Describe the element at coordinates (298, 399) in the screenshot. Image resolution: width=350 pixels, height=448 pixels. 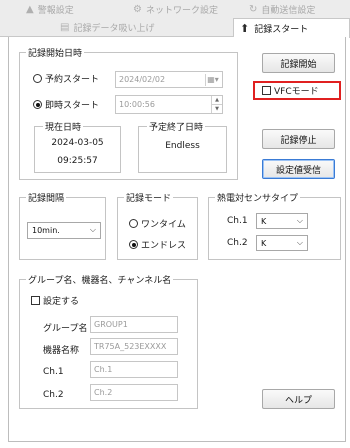
I see `help-button: ヘルプ` at that location.